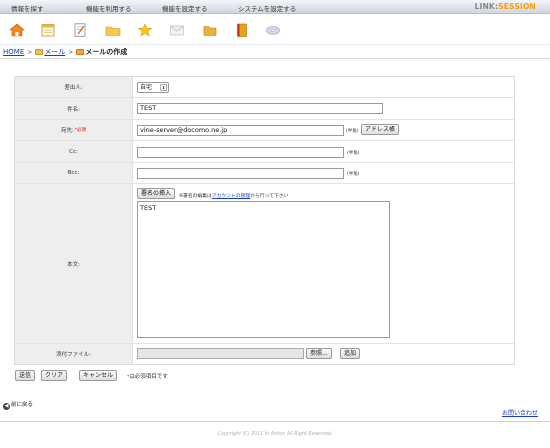 The height and width of the screenshot is (448, 550). What do you see at coordinates (80, 130) in the screenshot?
I see `required-mark: *必須` at bounding box center [80, 130].